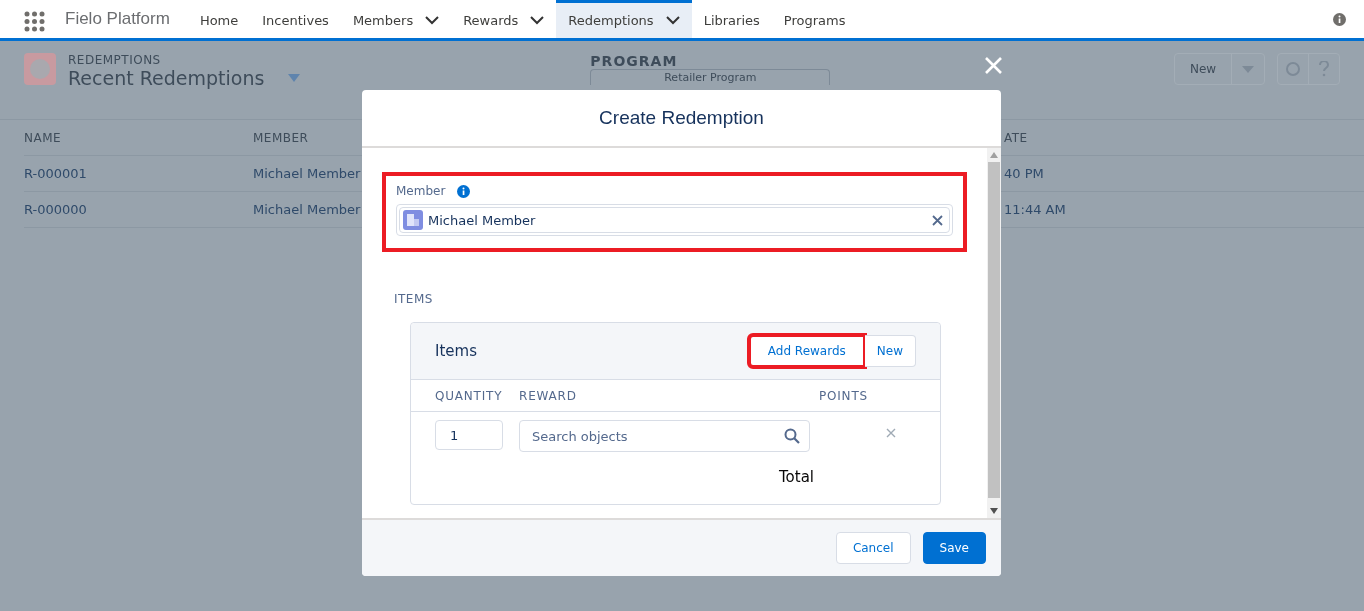  What do you see at coordinates (117, 19) in the screenshot?
I see `app-name: Fielo Platform` at bounding box center [117, 19].